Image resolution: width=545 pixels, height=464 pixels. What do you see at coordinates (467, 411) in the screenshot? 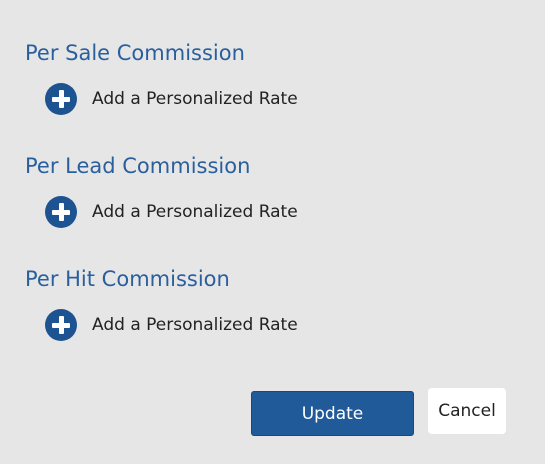
I see `cancel-button: Cancel` at bounding box center [467, 411].